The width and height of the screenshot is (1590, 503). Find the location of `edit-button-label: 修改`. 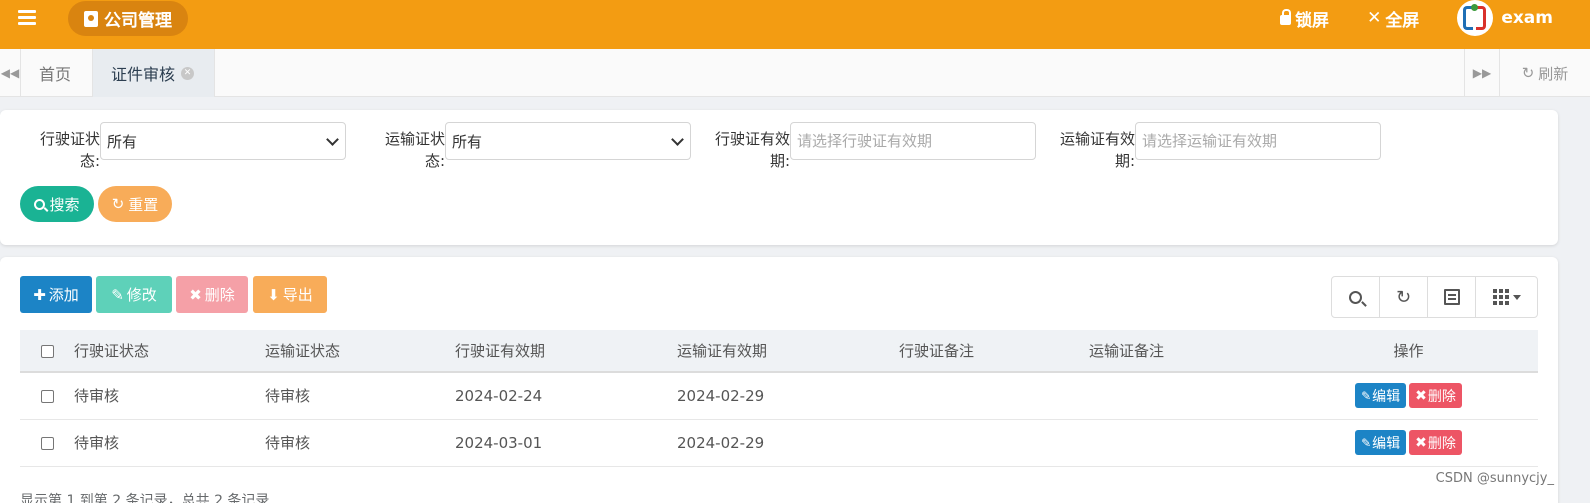

edit-button-label: 修改 is located at coordinates (141, 295).